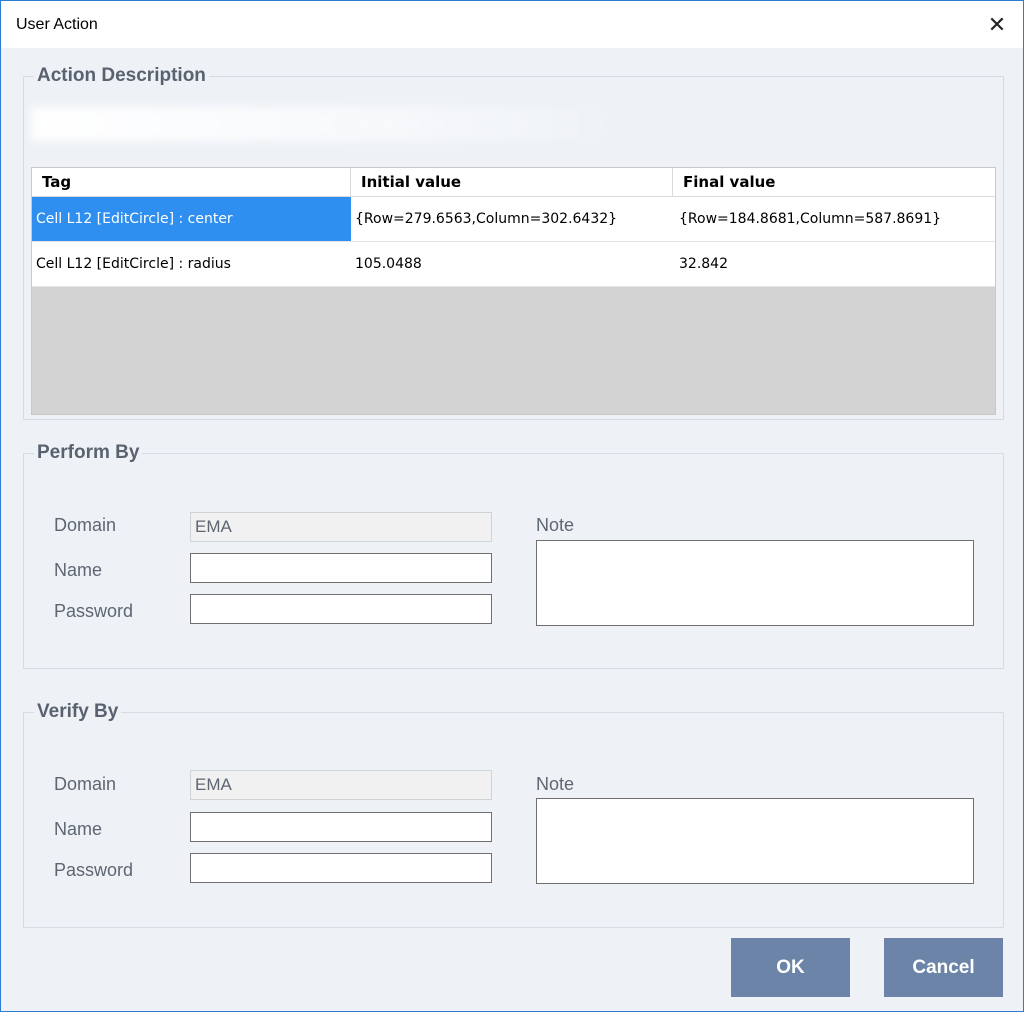 The image size is (1024, 1012). What do you see at coordinates (755, 583) in the screenshot?
I see `perform-note-textarea` at bounding box center [755, 583].